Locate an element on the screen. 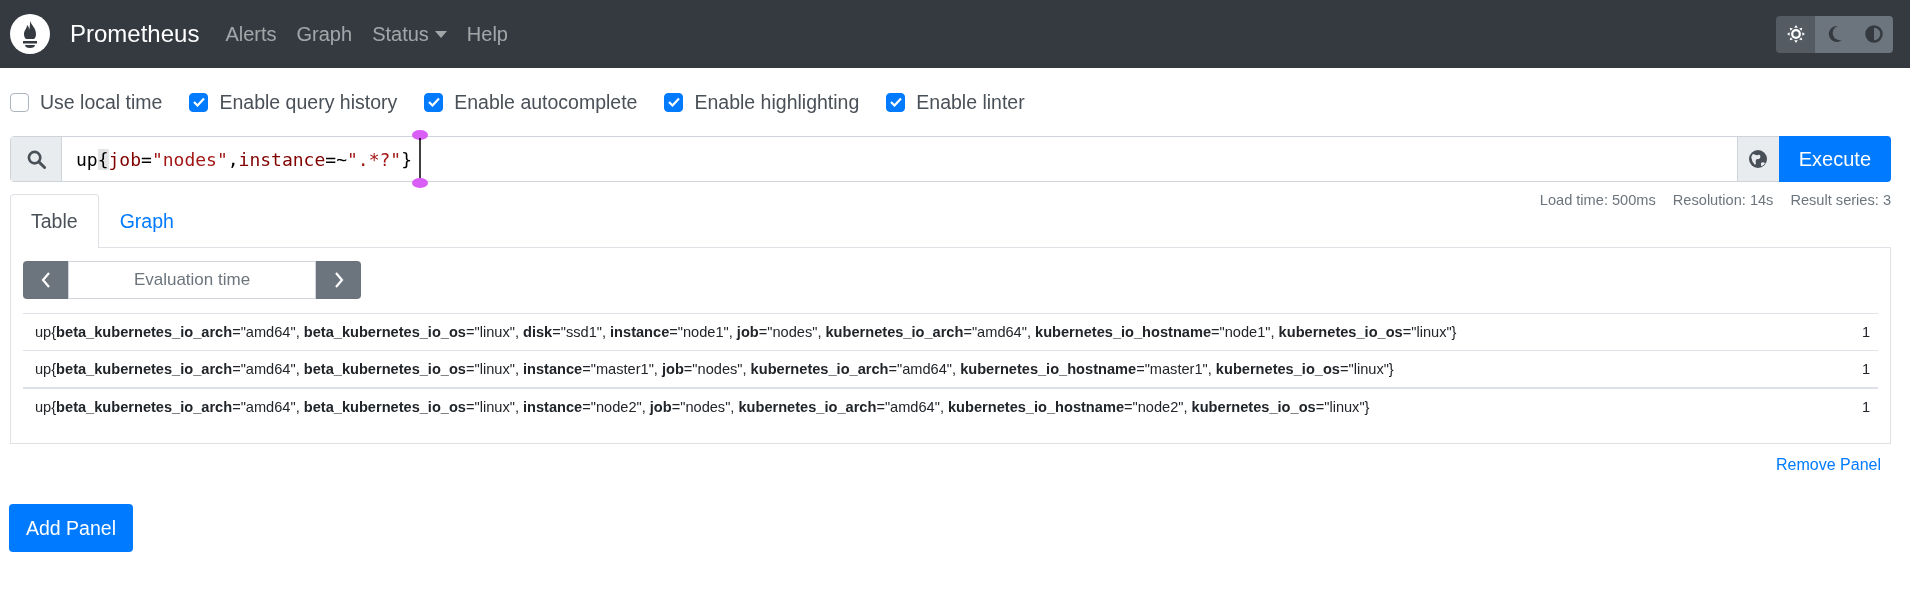 The height and width of the screenshot is (614, 1910). query-stat: Result series: 3 is located at coordinates (1840, 200).